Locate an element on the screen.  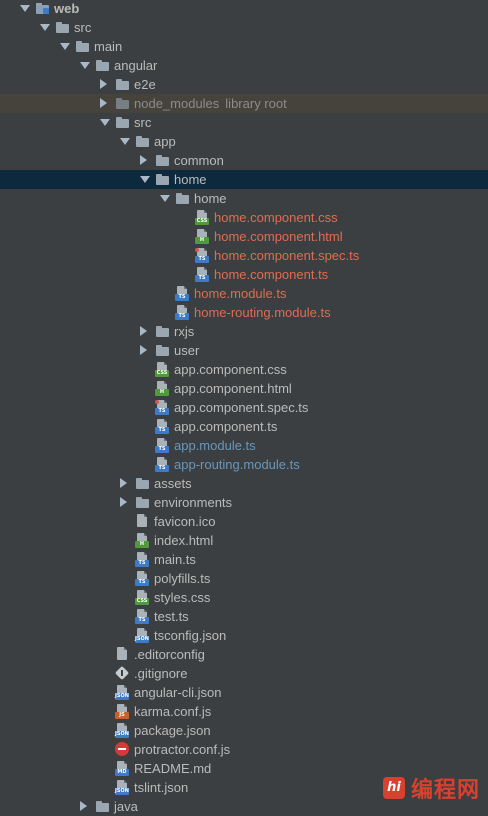
tree-item-label: common is located at coordinates (199, 160).